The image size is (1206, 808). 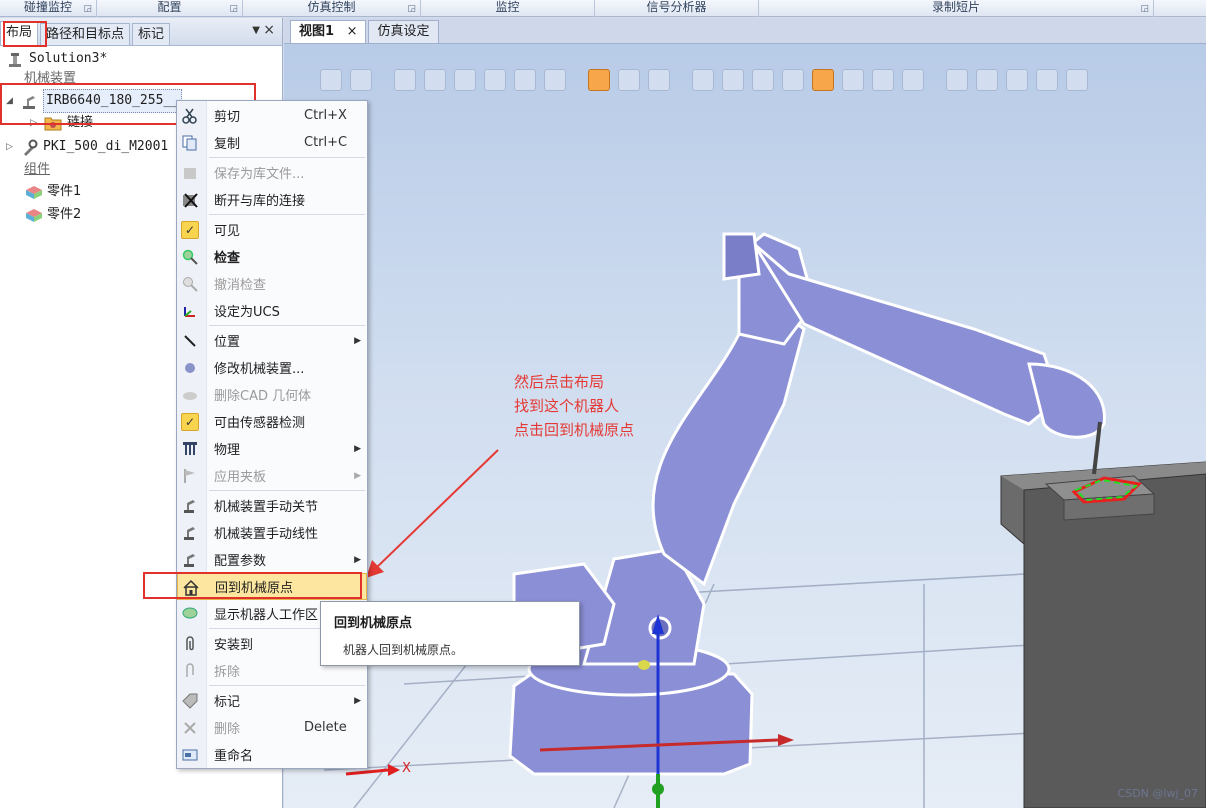 What do you see at coordinates (190, 341) in the screenshot?
I see `position-icon` at bounding box center [190, 341].